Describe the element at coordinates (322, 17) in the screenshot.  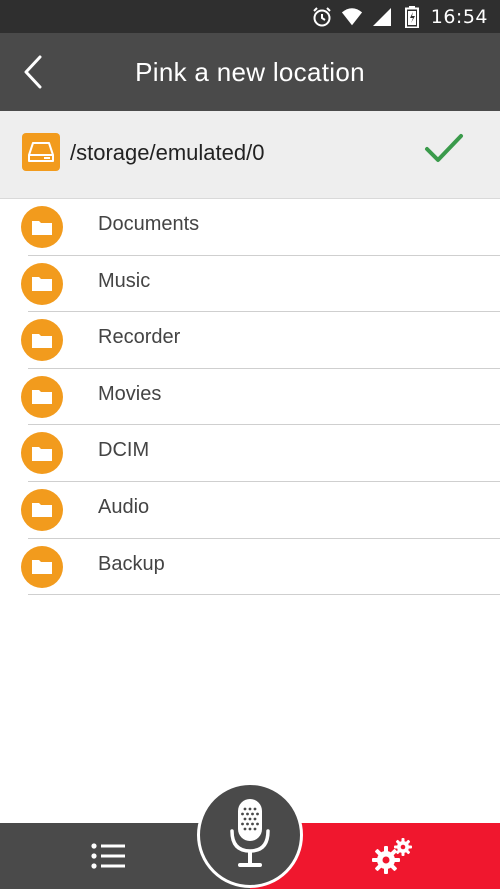
I see `alarm-icon` at that location.